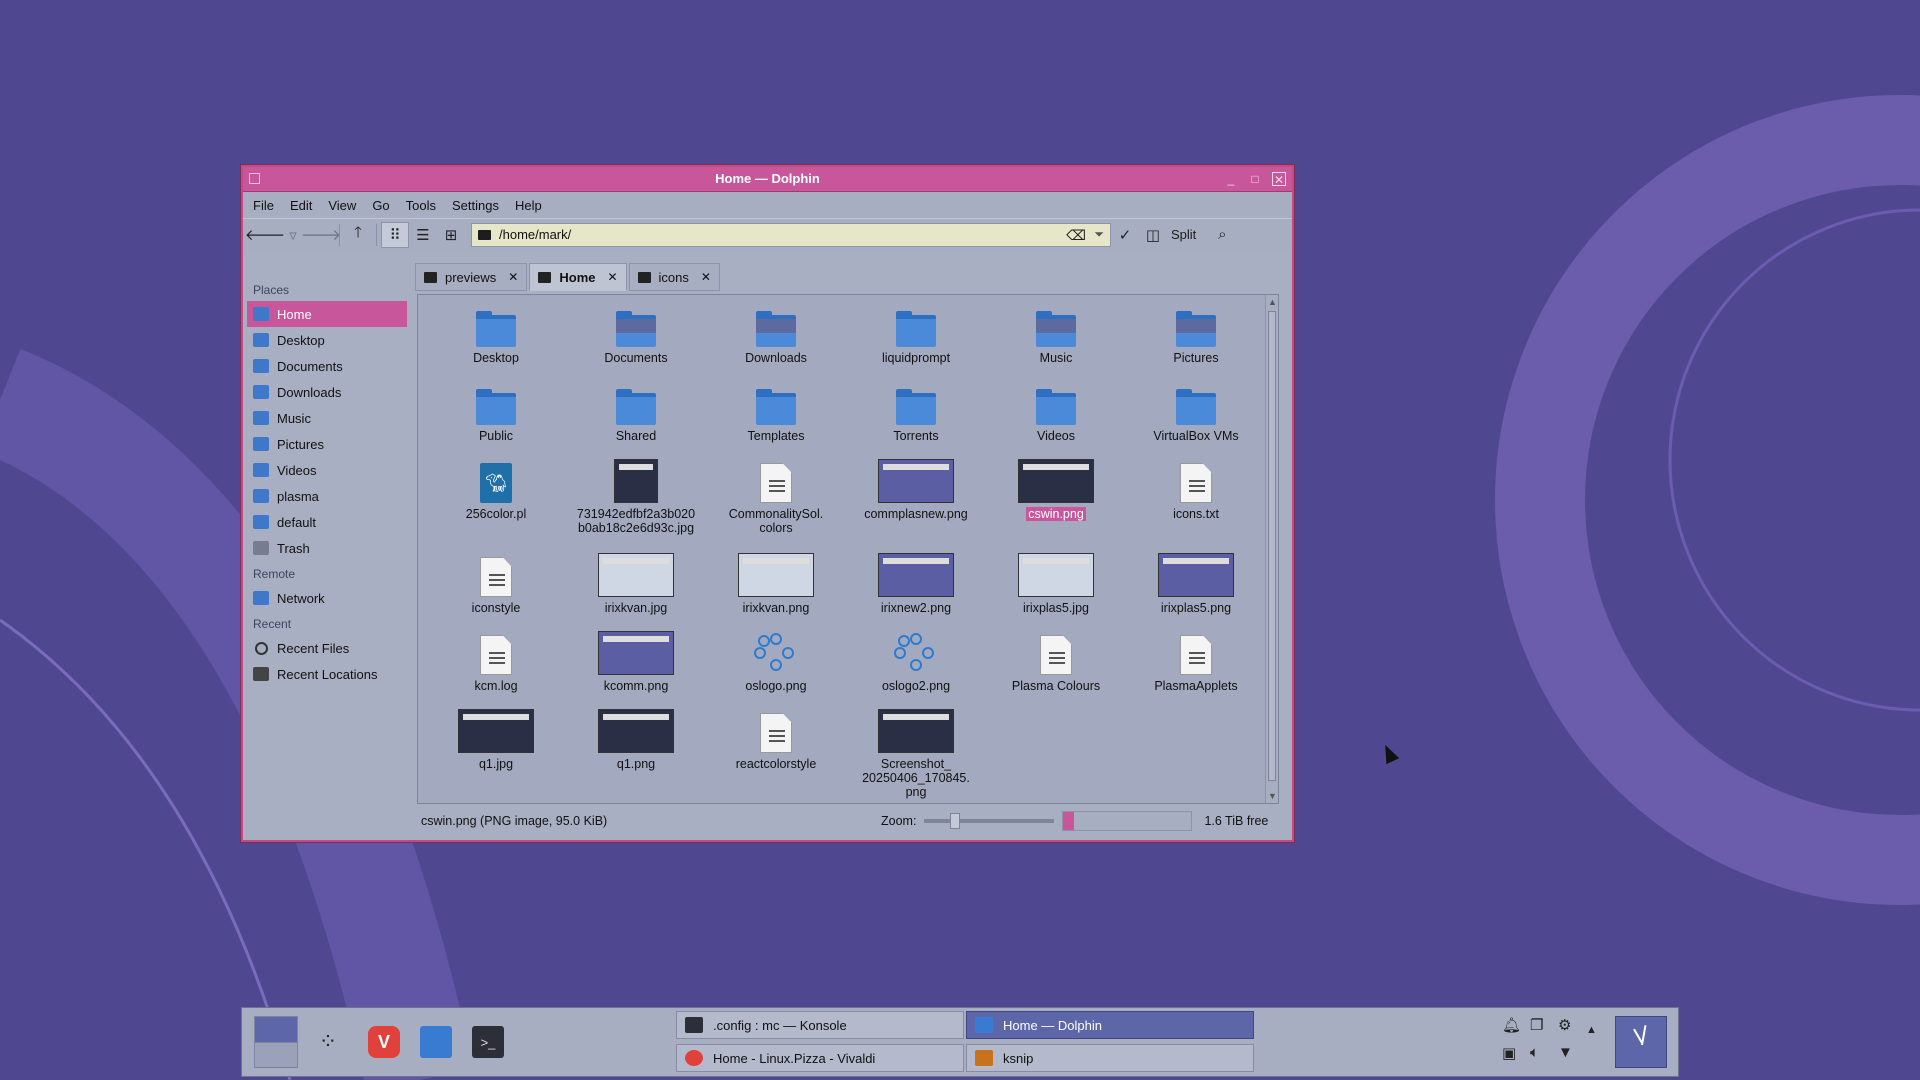 This screenshot has height=1080, width=1920. What do you see at coordinates (1534, 1052) in the screenshot?
I see `volume-icon: 🔈︎` at bounding box center [1534, 1052].